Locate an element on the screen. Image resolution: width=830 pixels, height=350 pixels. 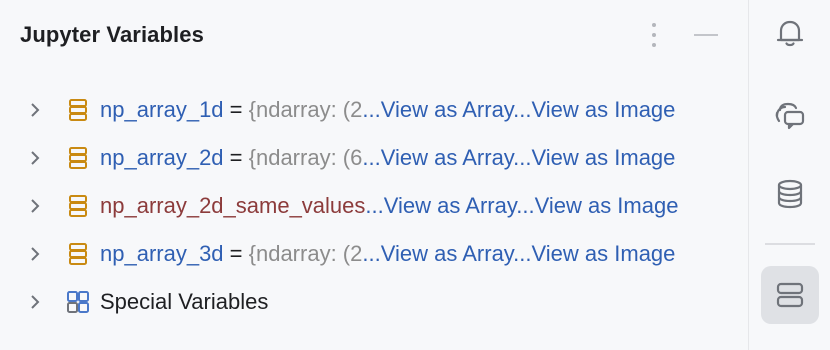
jupyter-variables-button is located at coordinates (790, 295).